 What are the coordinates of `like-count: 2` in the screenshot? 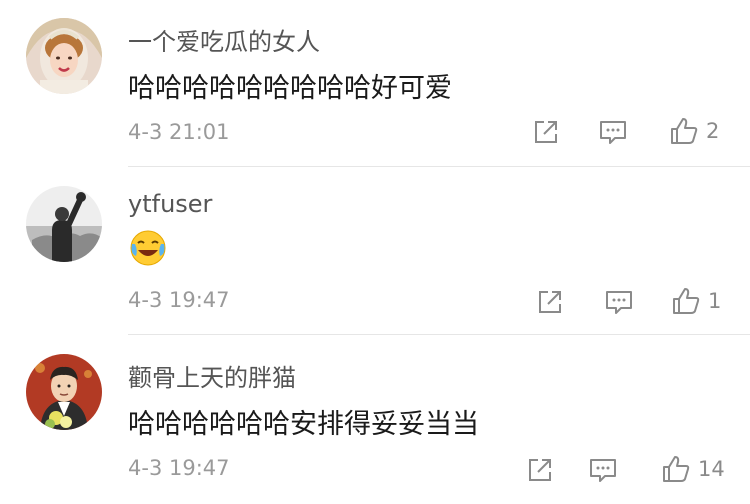 It's located at (713, 131).